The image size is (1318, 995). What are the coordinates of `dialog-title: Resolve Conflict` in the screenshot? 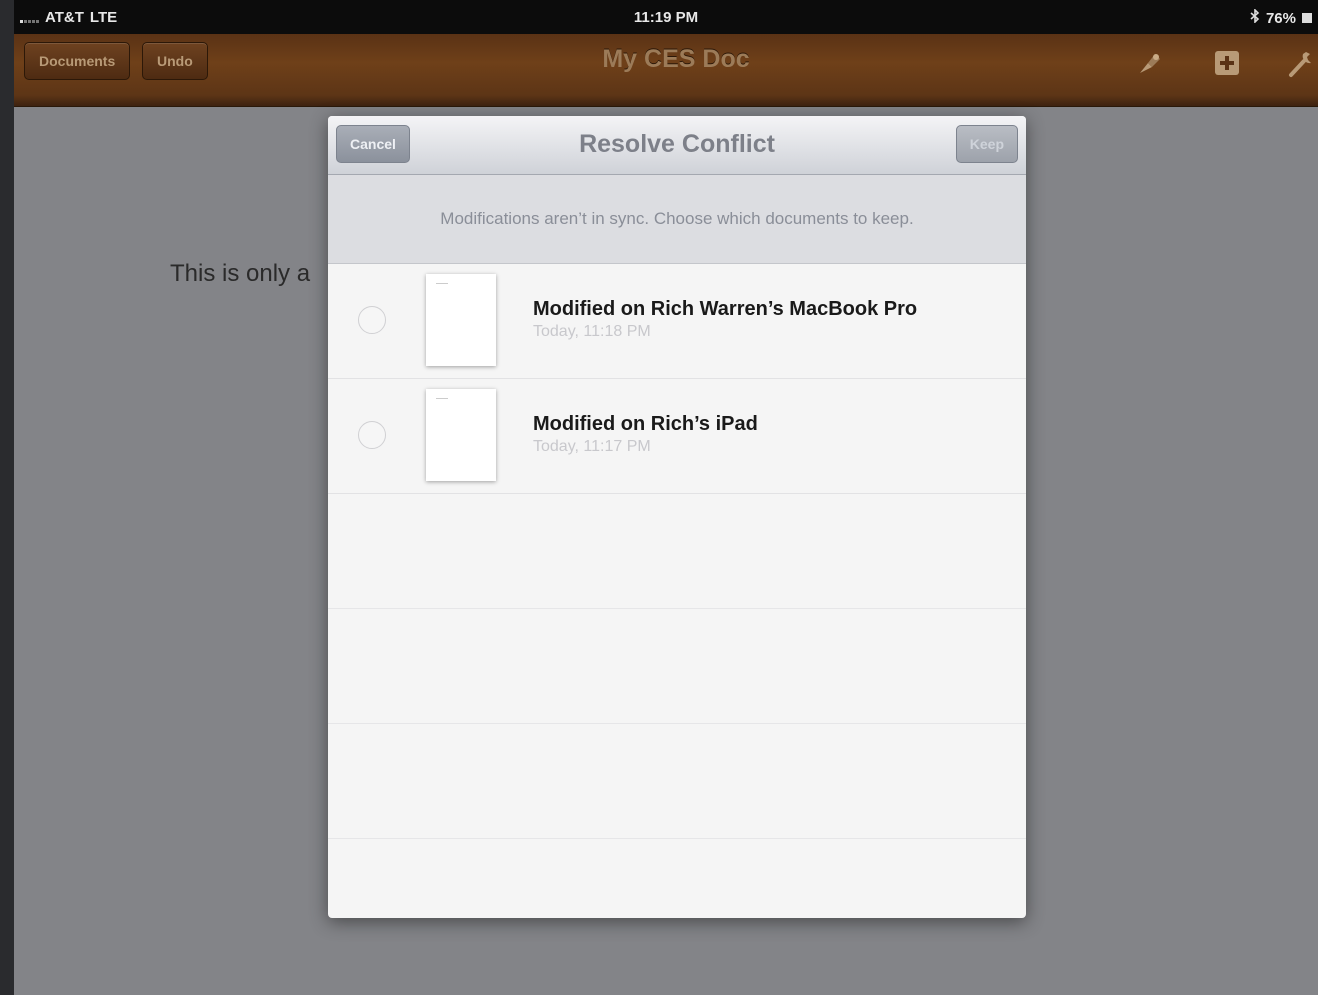 It's located at (677, 144).